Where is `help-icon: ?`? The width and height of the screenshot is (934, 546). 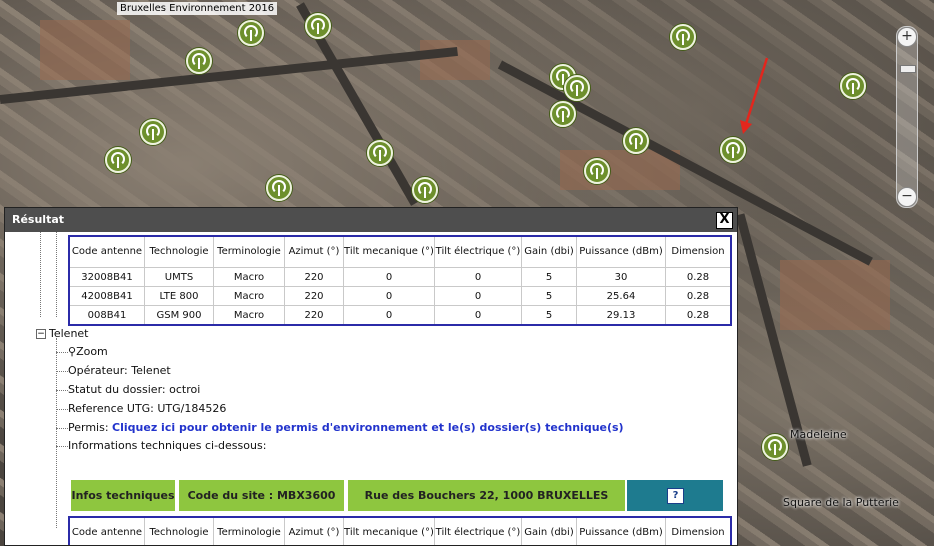 help-icon: ? is located at coordinates (675, 496).